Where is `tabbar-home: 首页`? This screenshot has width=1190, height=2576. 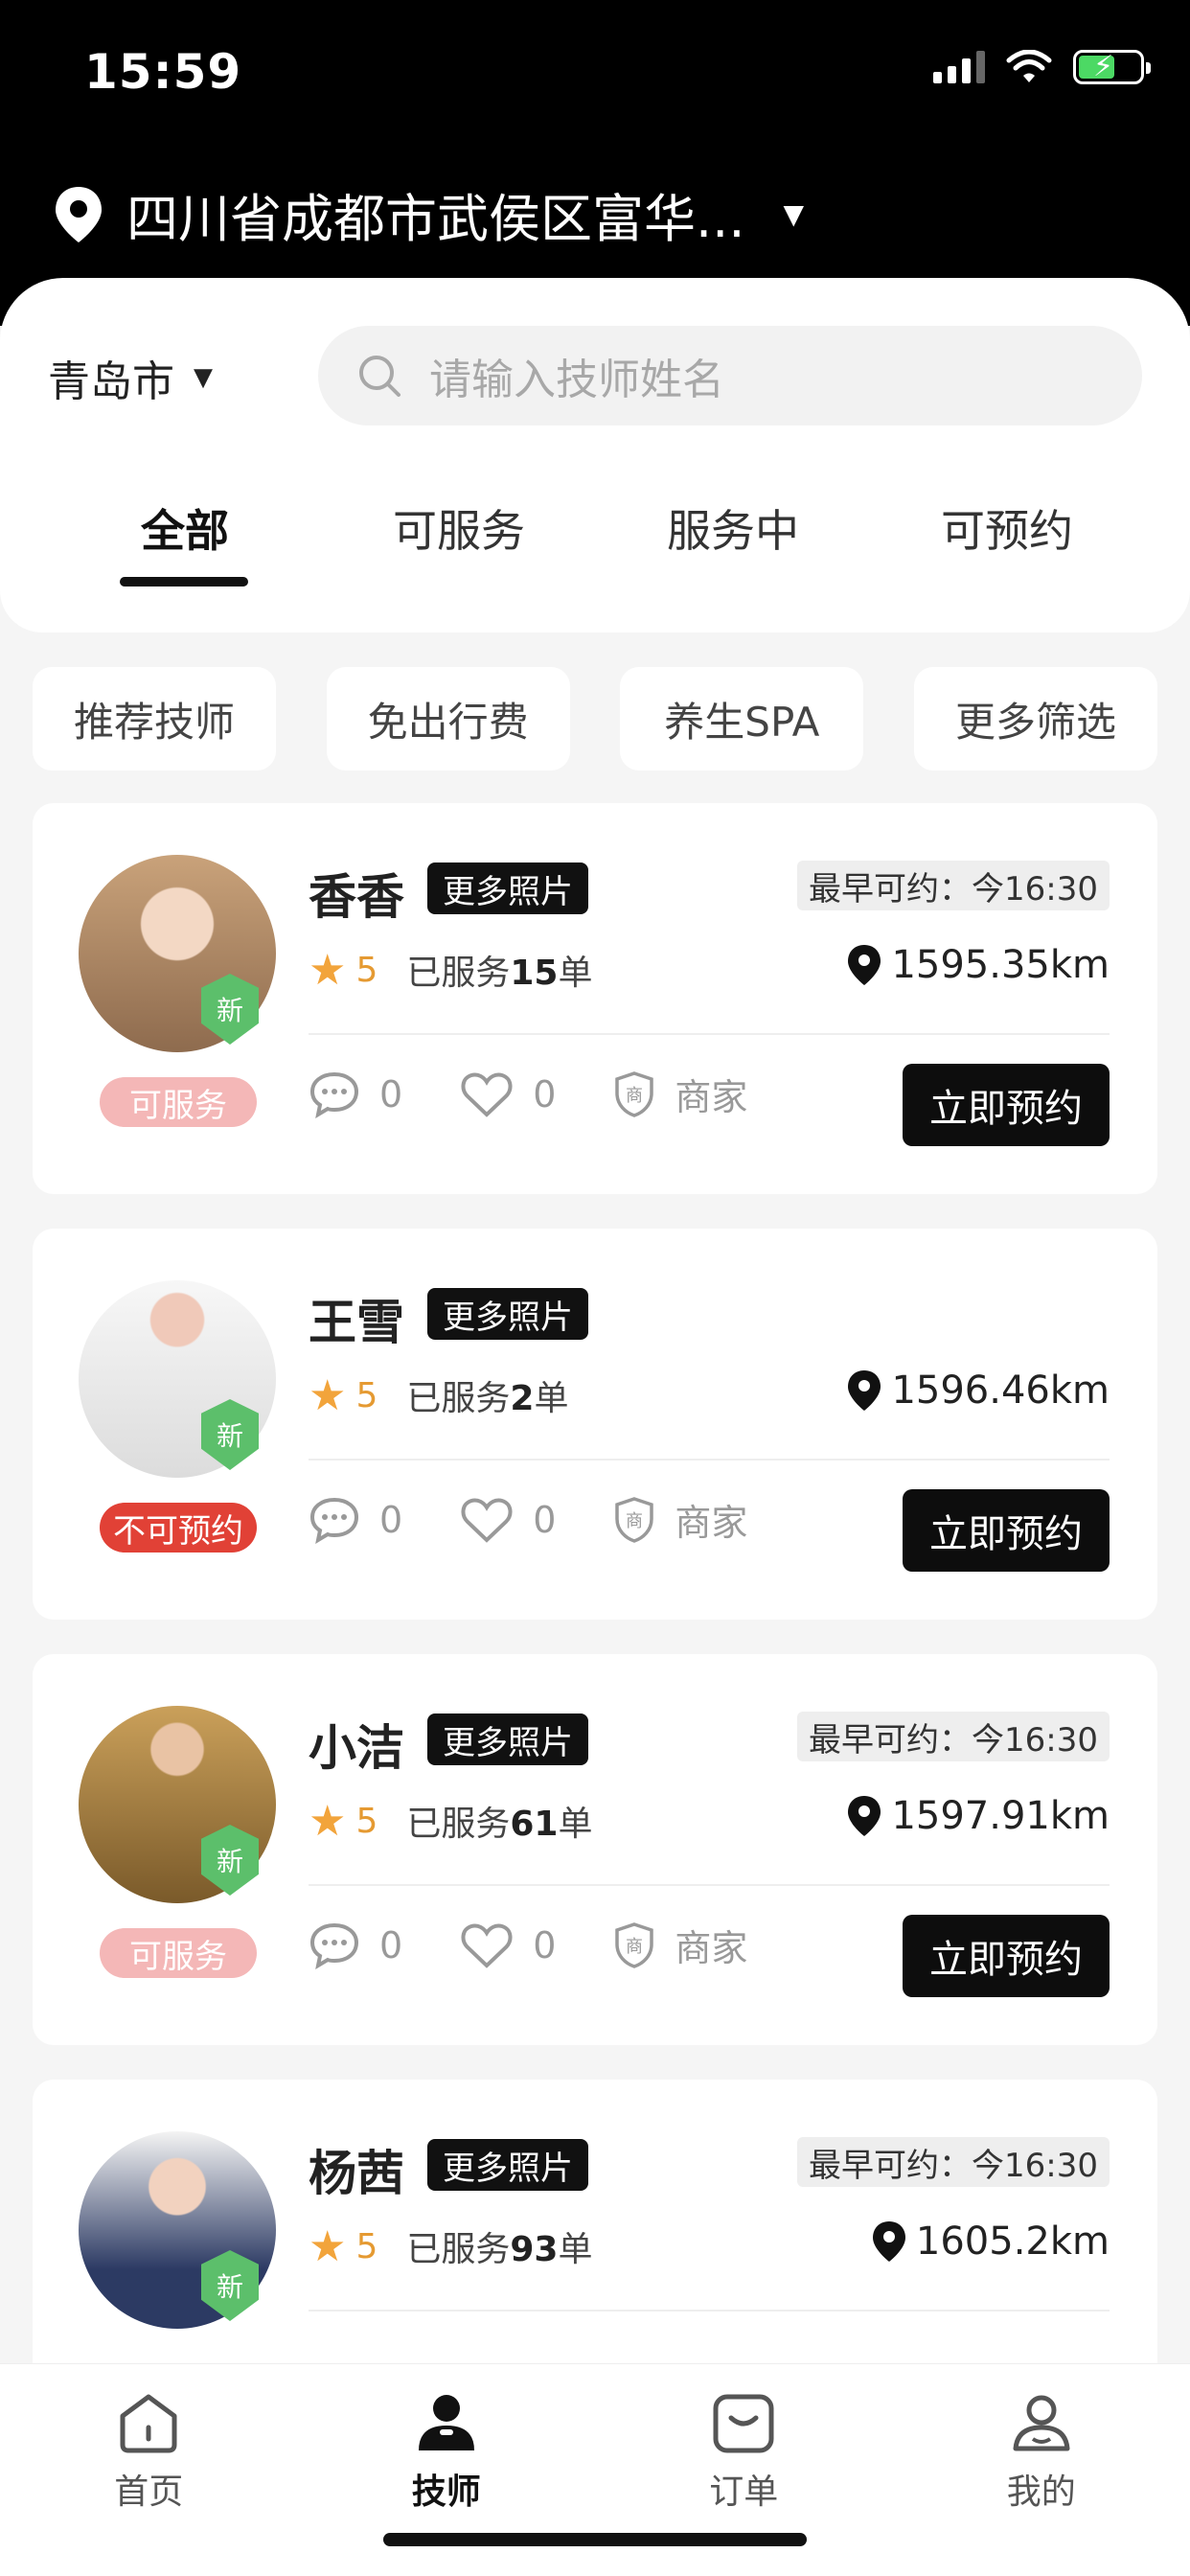 tabbar-home: 首页 is located at coordinates (149, 2452).